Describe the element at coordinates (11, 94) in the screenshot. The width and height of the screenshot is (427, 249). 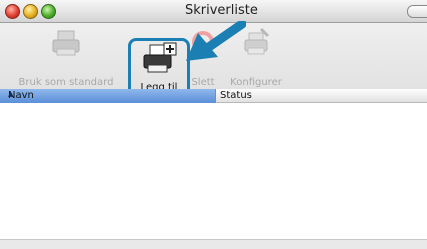
I see `sort-ascending-icon: ▲` at that location.